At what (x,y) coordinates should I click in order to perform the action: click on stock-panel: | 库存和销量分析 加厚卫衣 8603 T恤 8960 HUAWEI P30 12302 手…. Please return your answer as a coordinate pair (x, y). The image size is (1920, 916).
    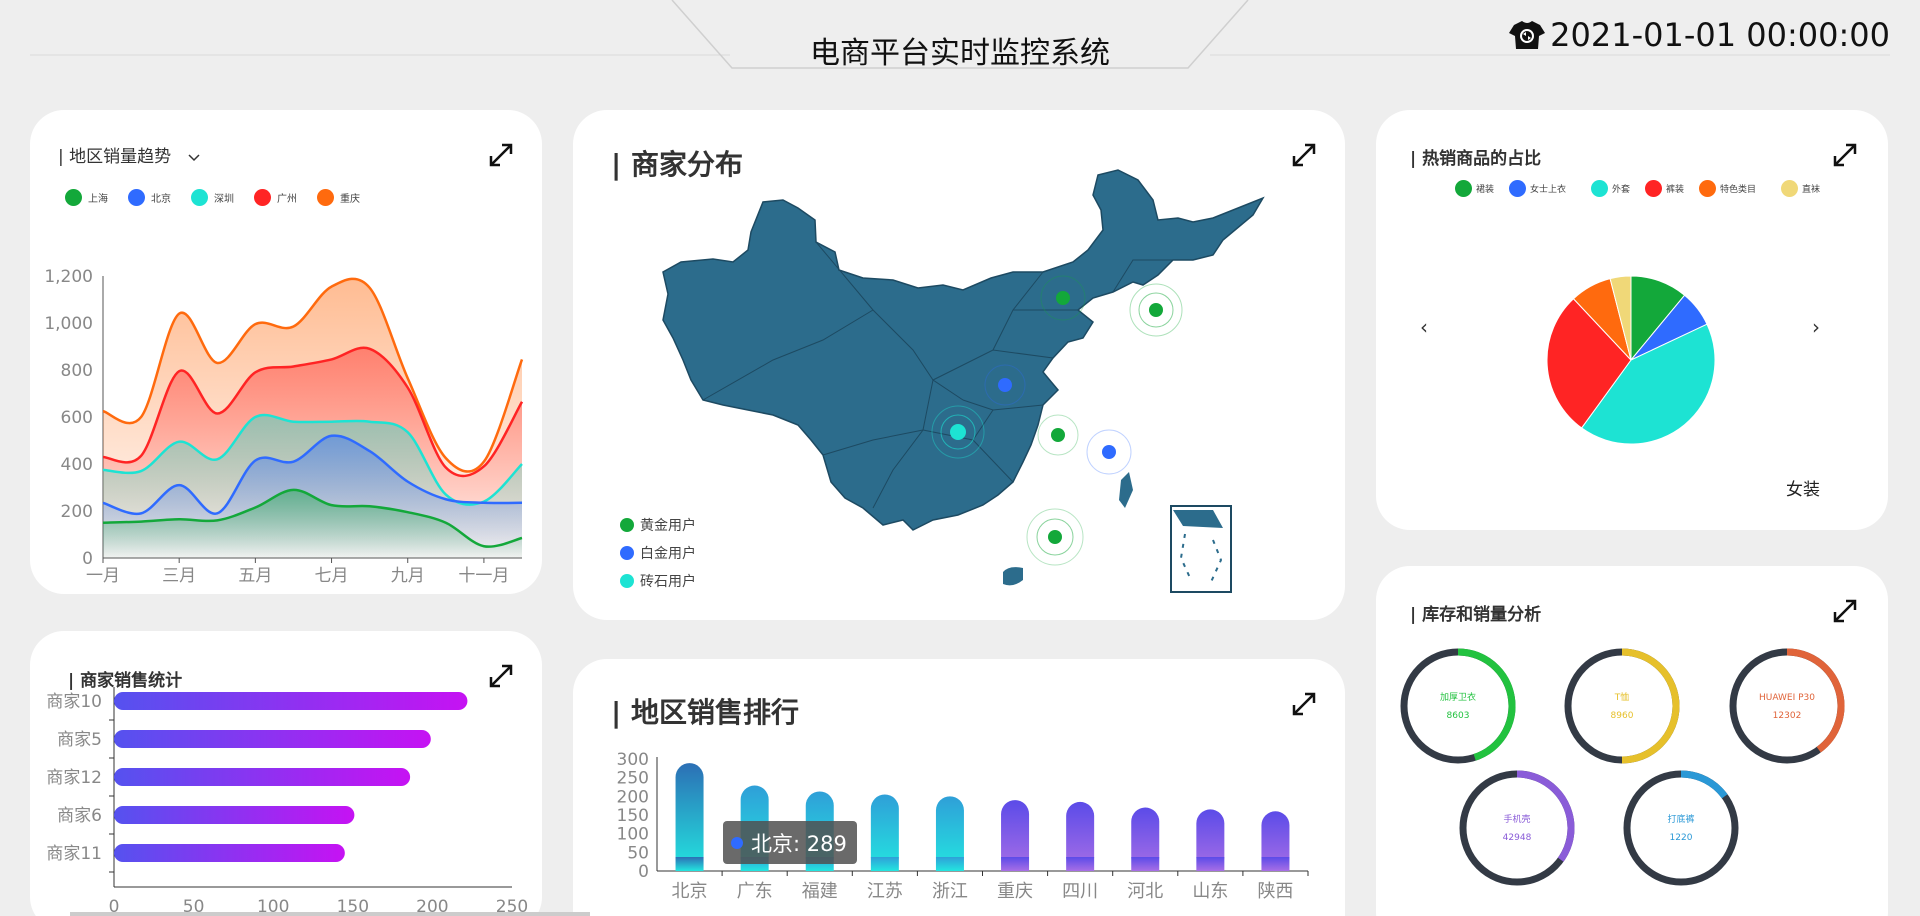
    Looking at the image, I should click on (1632, 741).